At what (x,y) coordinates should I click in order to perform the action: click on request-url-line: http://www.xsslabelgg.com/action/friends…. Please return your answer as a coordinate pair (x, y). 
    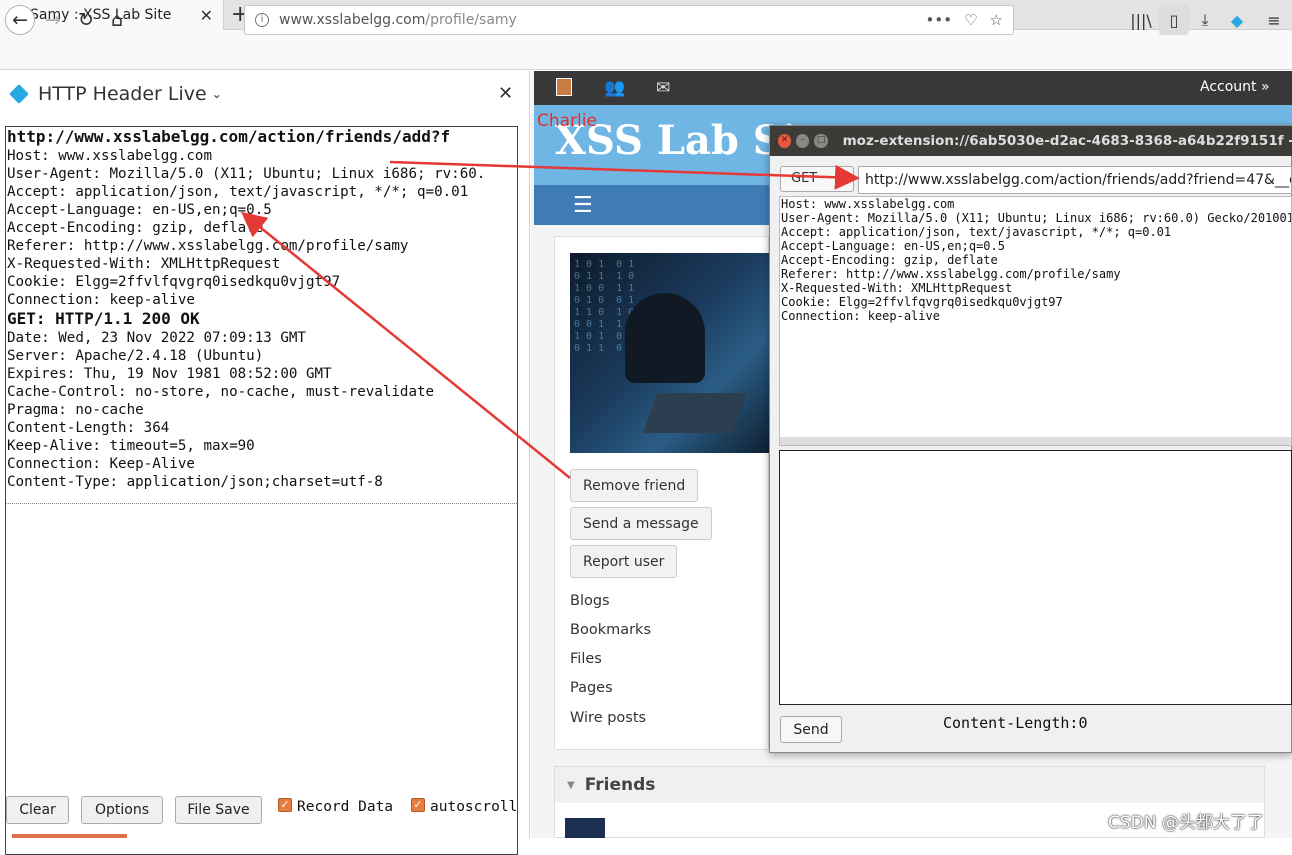
    Looking at the image, I should click on (261, 137).